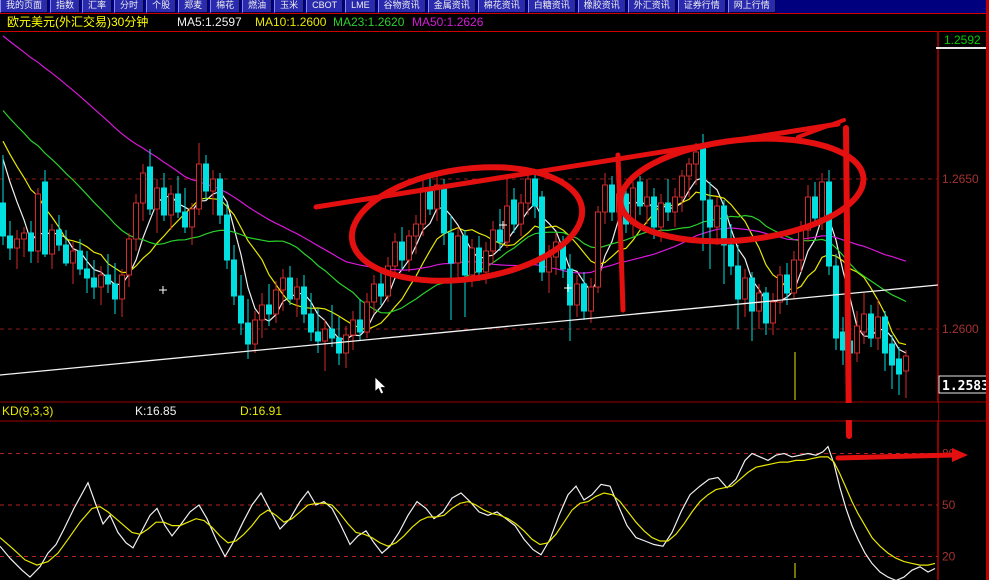 The height and width of the screenshot is (580, 989). Describe the element at coordinates (469, 411) in the screenshot. I see `kd-header: KD(9,3,3) K:16.85 D:16.91` at that location.